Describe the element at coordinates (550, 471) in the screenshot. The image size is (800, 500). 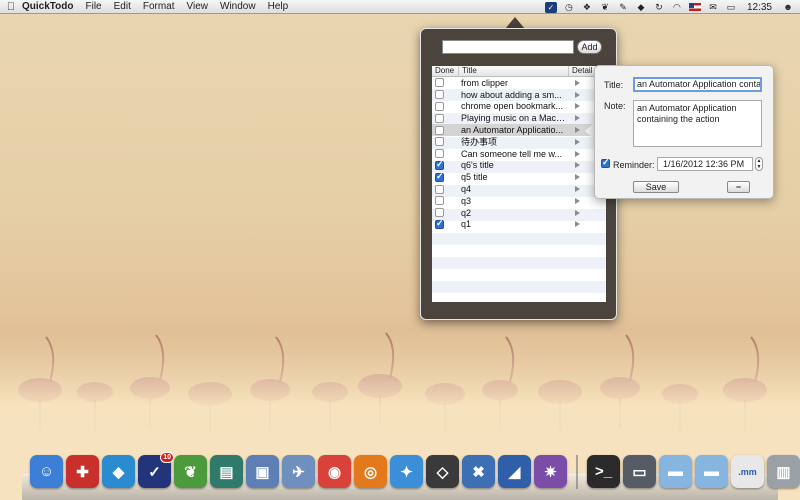
I see `wiring-icon: ✷` at that location.